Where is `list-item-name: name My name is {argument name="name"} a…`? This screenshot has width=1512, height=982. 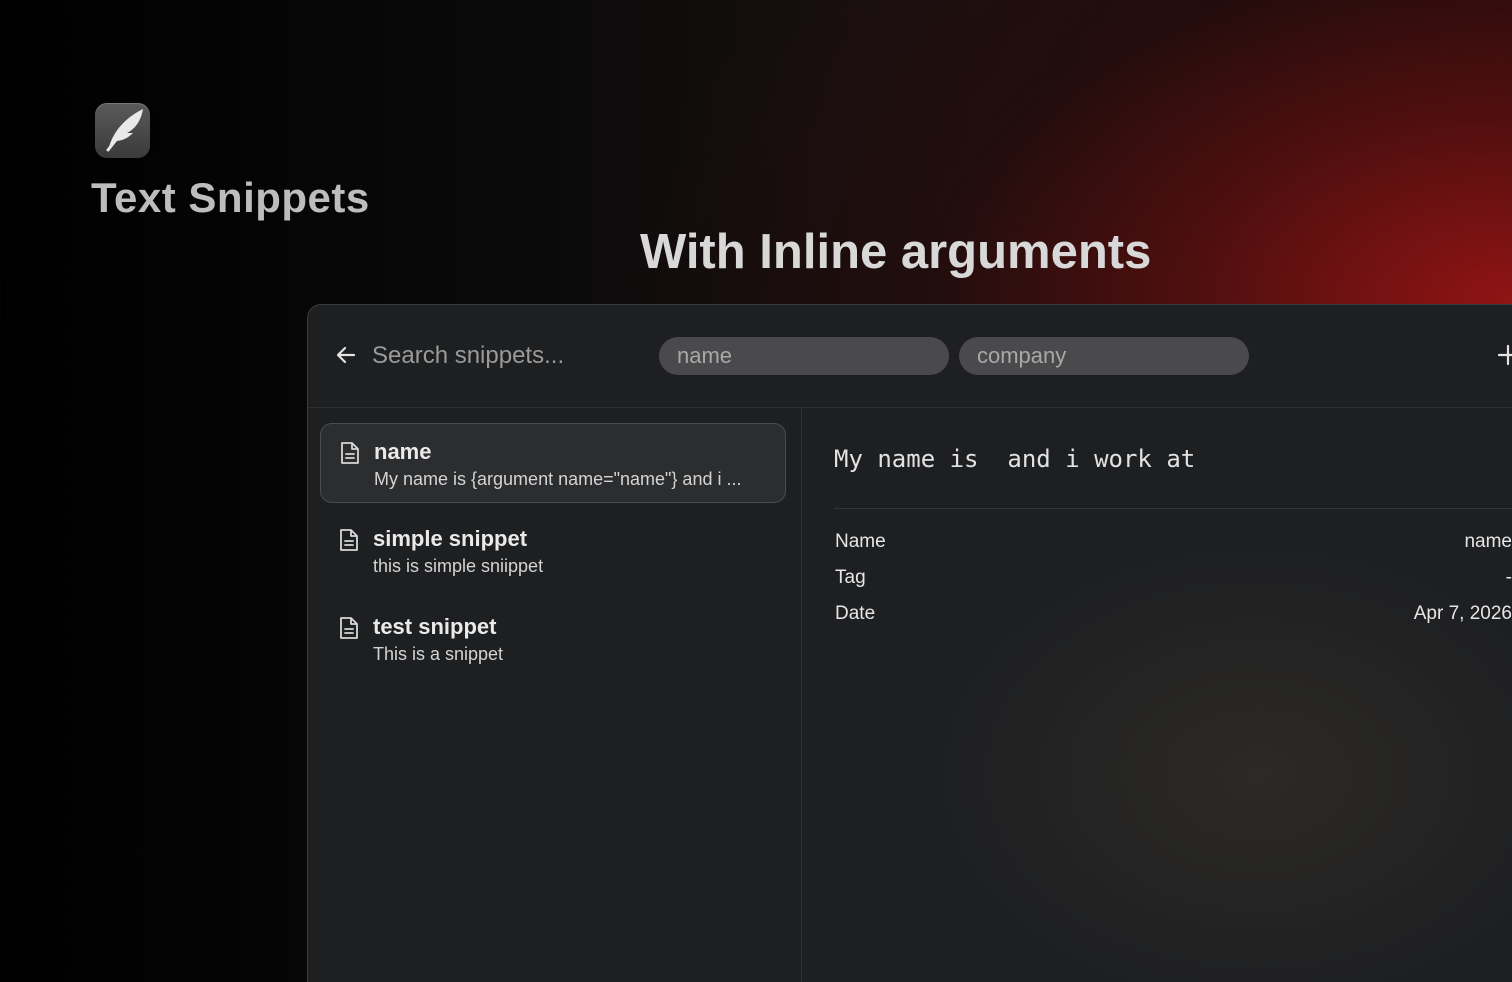 list-item-name: name My name is {argument name="name"} a… is located at coordinates (553, 463).